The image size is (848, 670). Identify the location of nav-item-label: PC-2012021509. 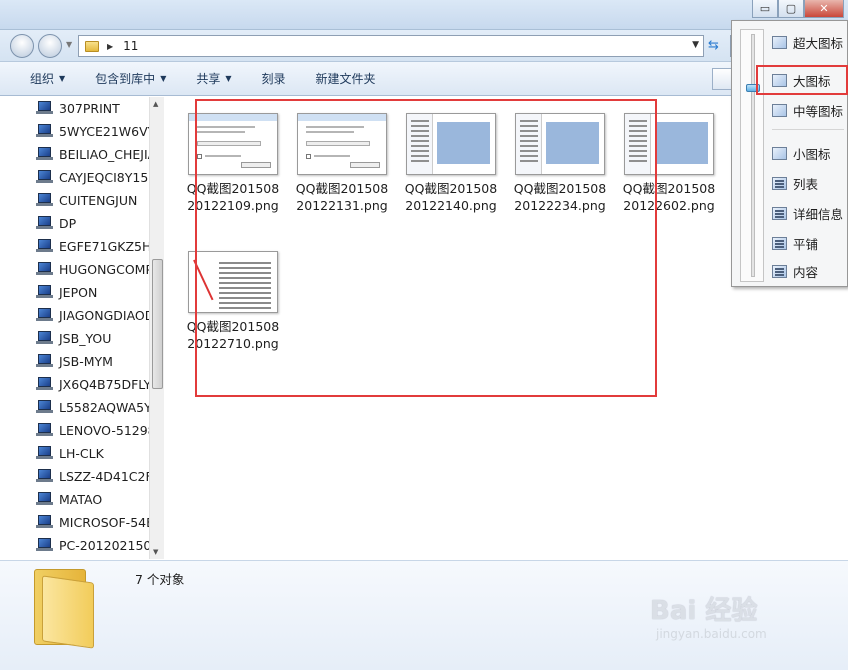
(109, 545).